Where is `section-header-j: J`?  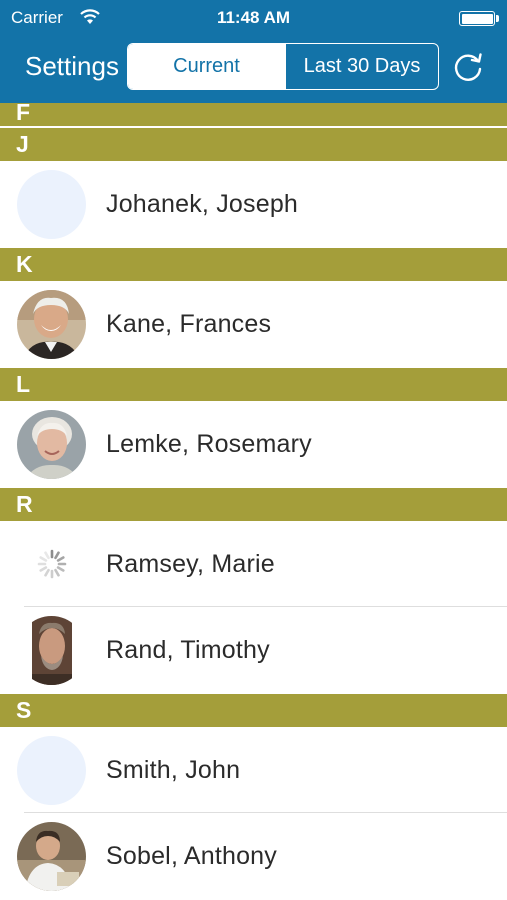 section-header-j: J is located at coordinates (253, 144).